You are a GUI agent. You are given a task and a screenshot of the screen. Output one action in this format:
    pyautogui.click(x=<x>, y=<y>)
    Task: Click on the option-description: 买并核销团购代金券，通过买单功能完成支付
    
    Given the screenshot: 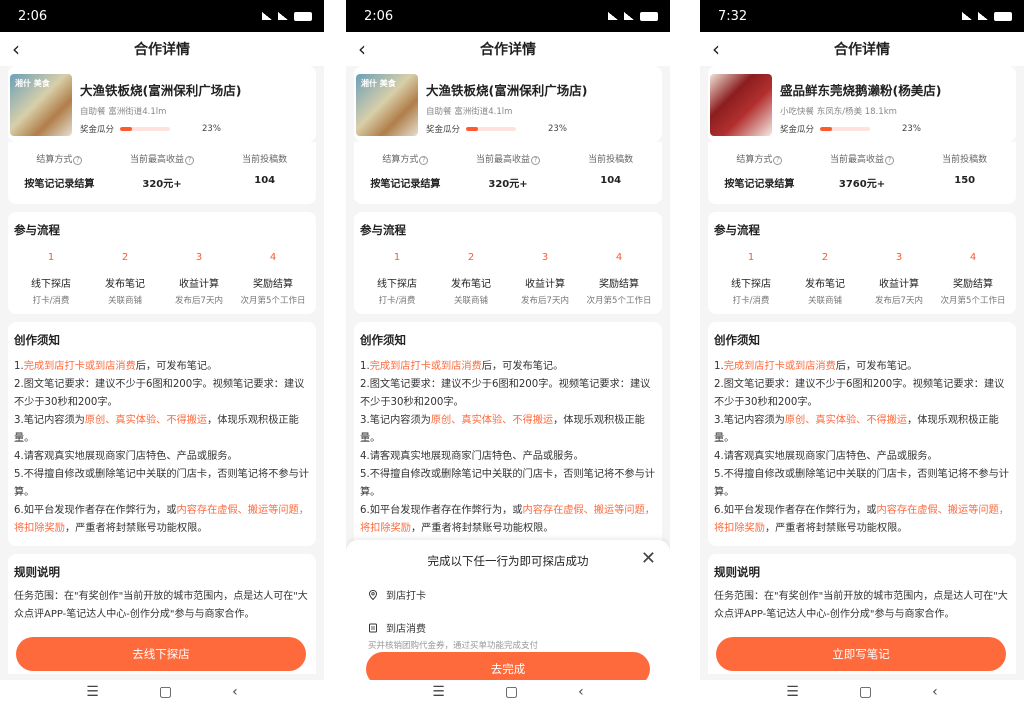 What is the action you would take?
    pyautogui.click(x=453, y=646)
    